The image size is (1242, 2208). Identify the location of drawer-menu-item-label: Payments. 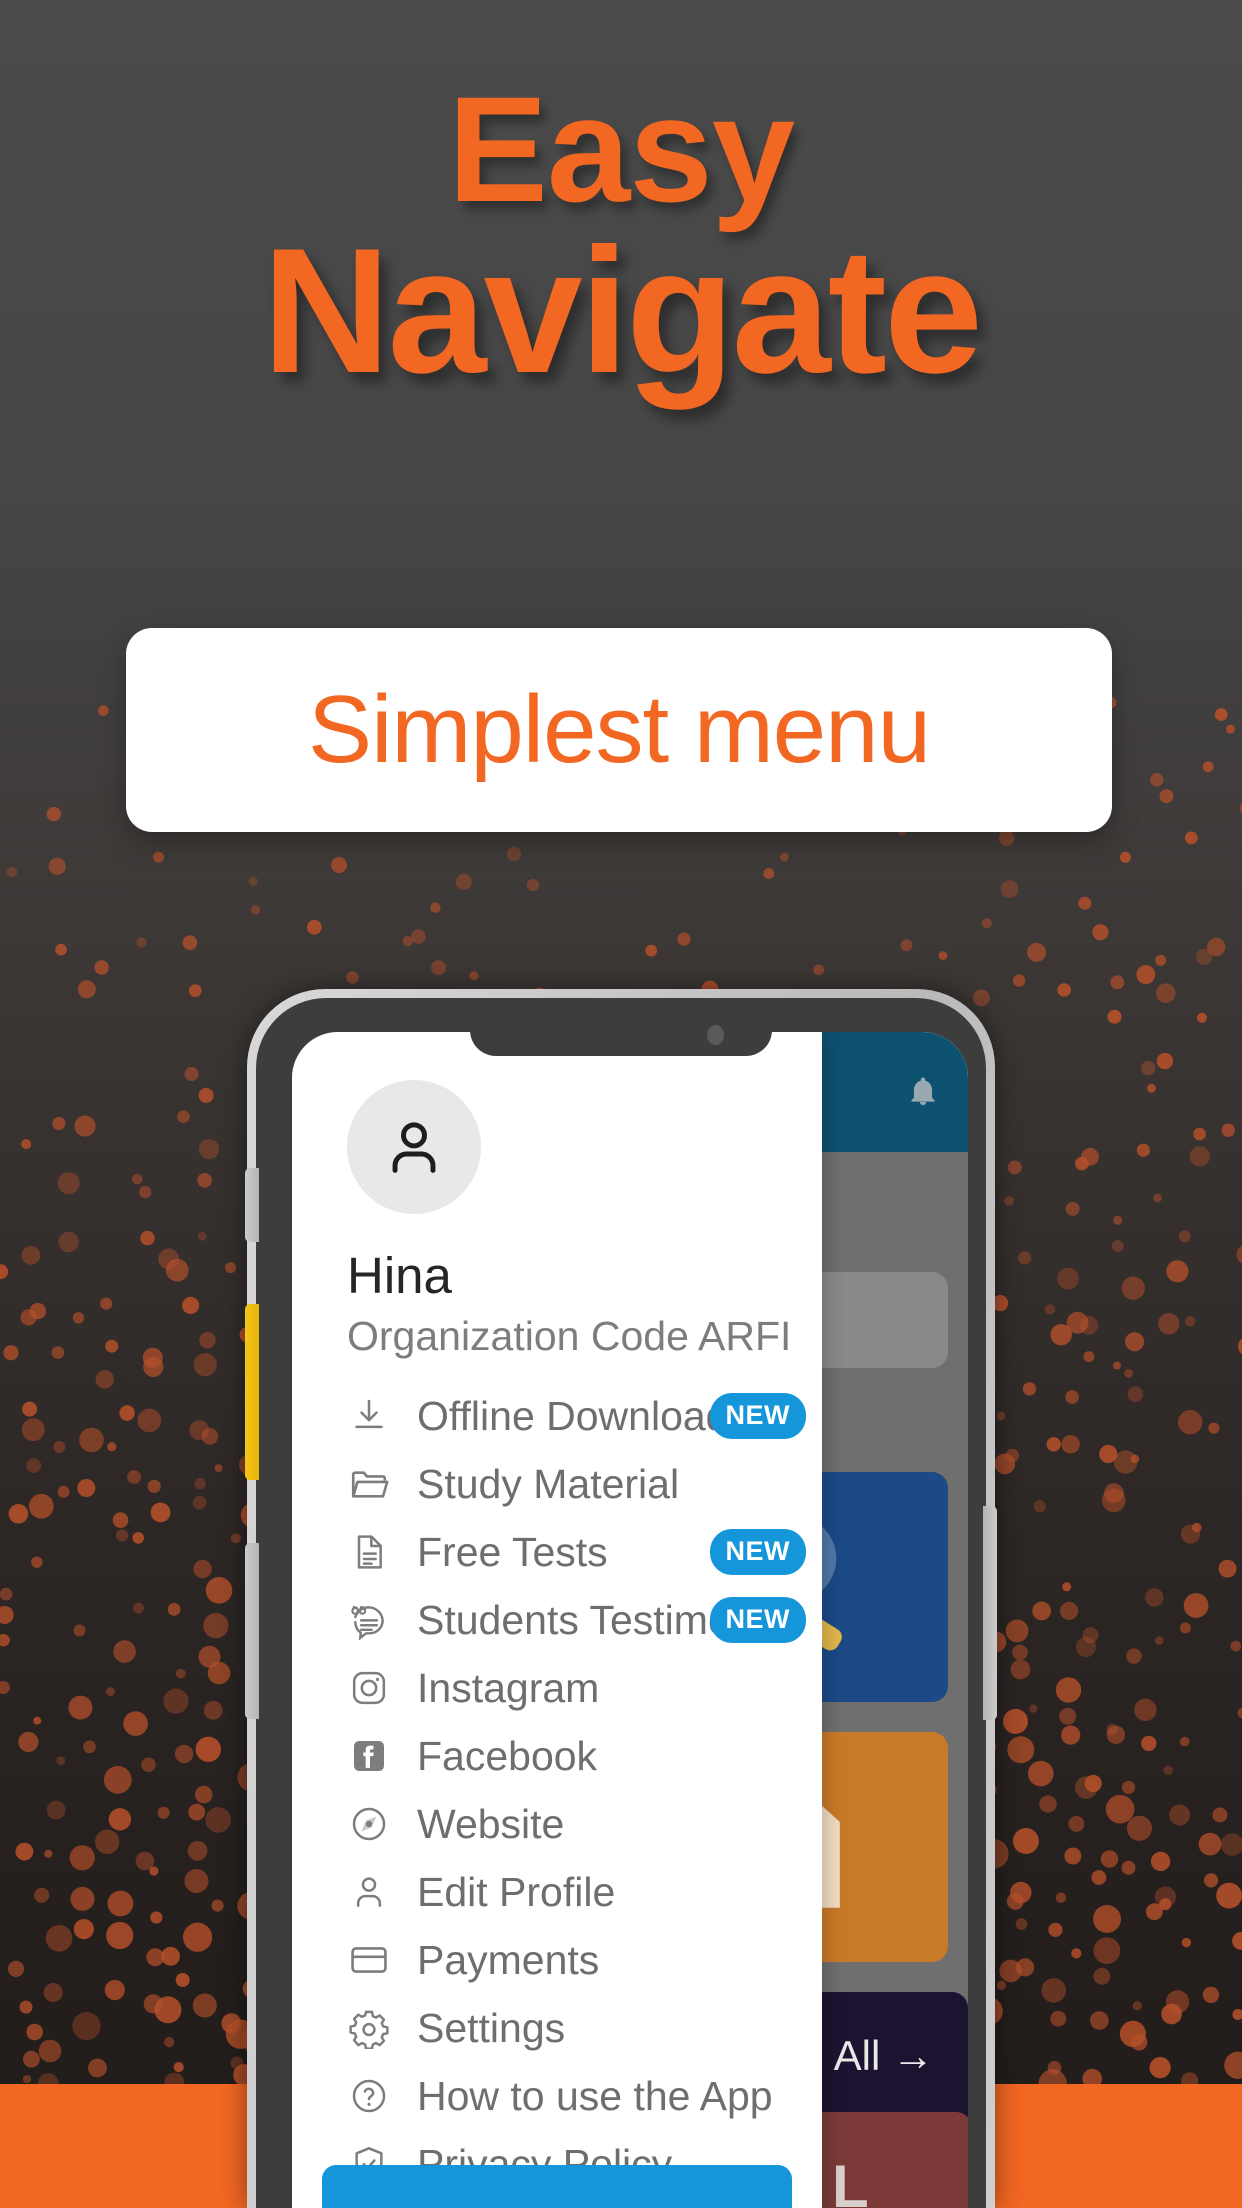
(508, 1960).